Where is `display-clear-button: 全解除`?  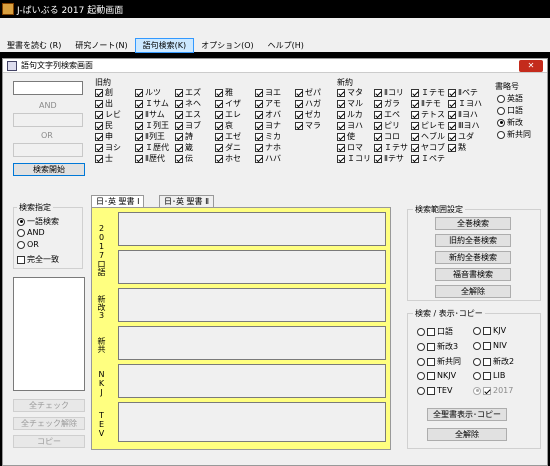 display-clear-button: 全解除 is located at coordinates (467, 434).